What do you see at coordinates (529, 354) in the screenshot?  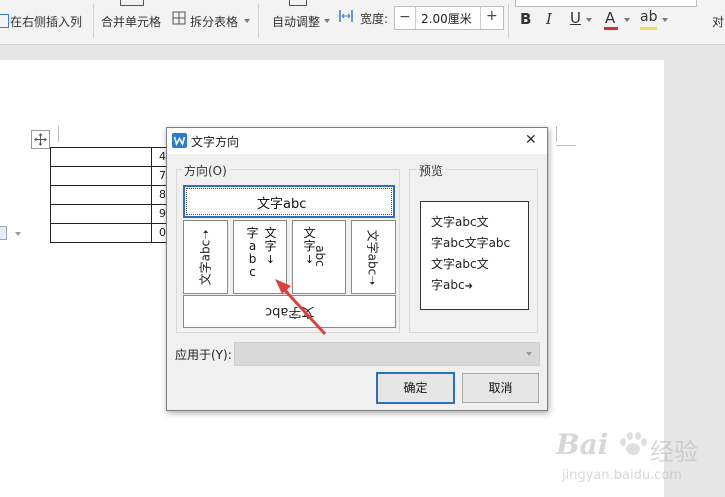 I see `chevron-down-icon` at bounding box center [529, 354].